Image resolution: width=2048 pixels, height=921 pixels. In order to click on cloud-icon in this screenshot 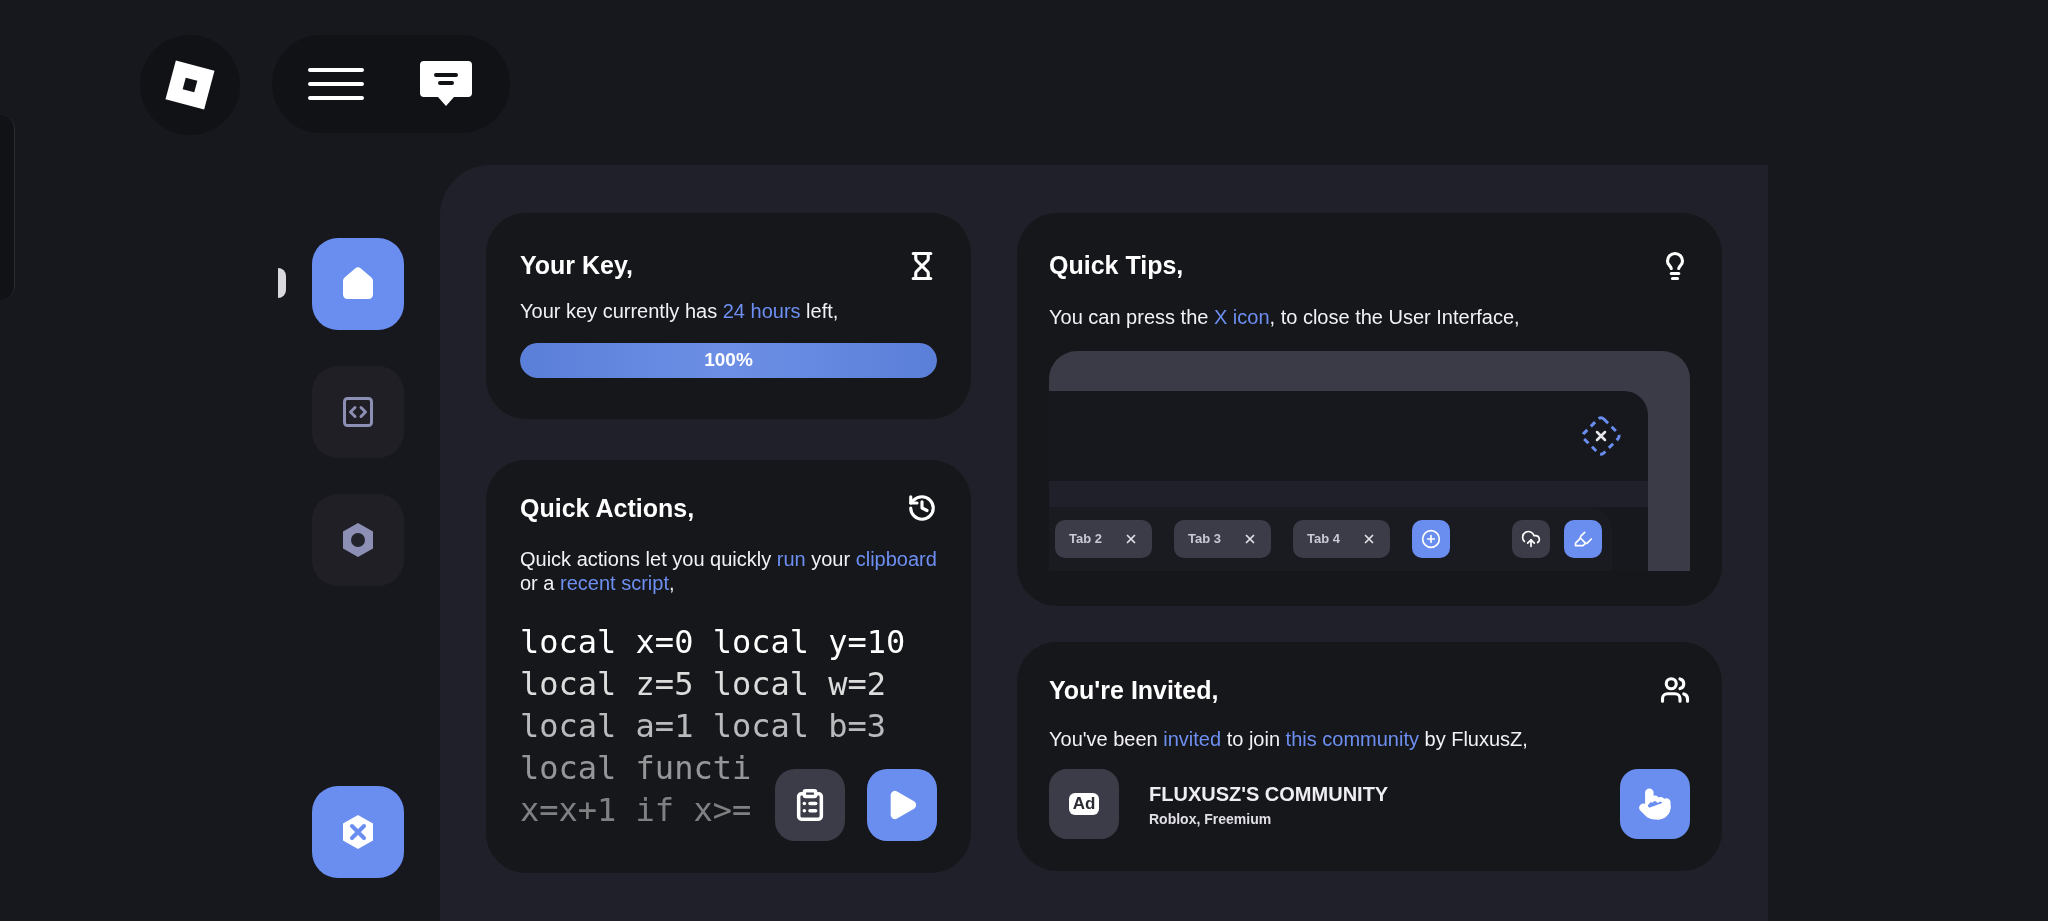, I will do `click(1531, 538)`.